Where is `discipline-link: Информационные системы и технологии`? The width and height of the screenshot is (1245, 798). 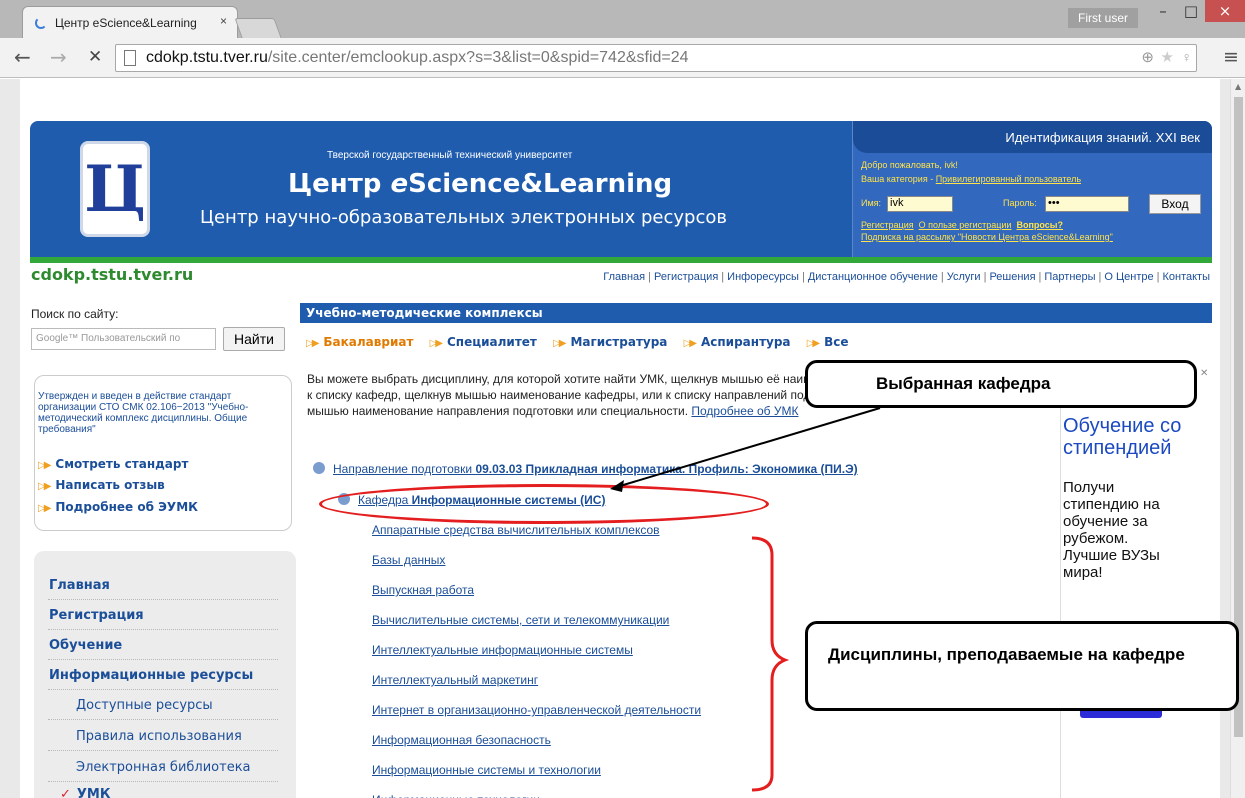
discipline-link: Информационные системы и технологии is located at coordinates (486, 770).